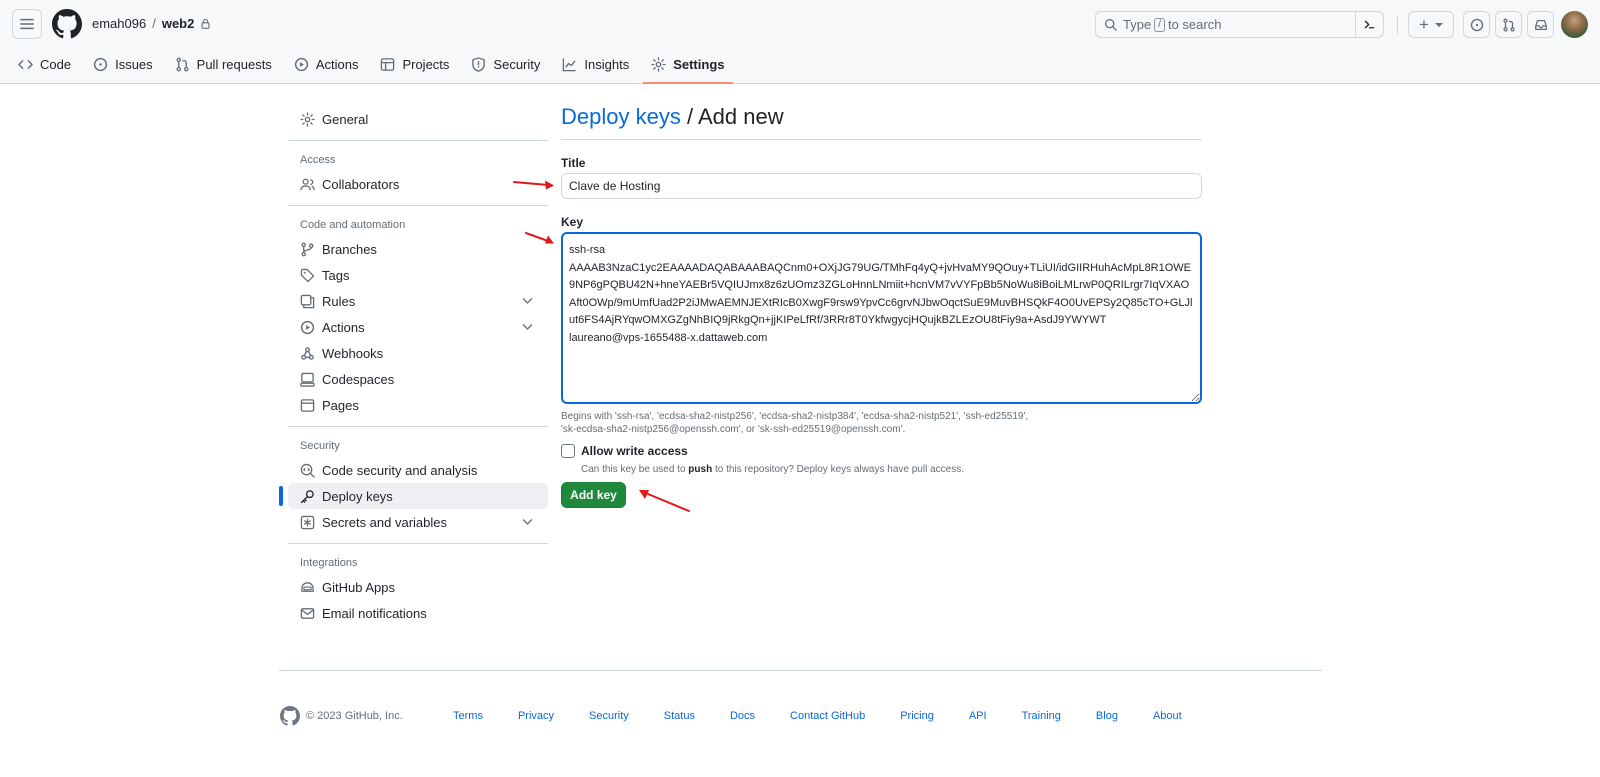  Describe the element at coordinates (307, 522) in the screenshot. I see `asterisk-icon` at that location.